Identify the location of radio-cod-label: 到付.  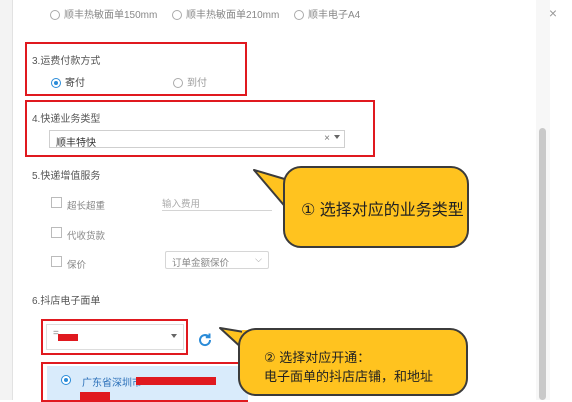
(197, 83).